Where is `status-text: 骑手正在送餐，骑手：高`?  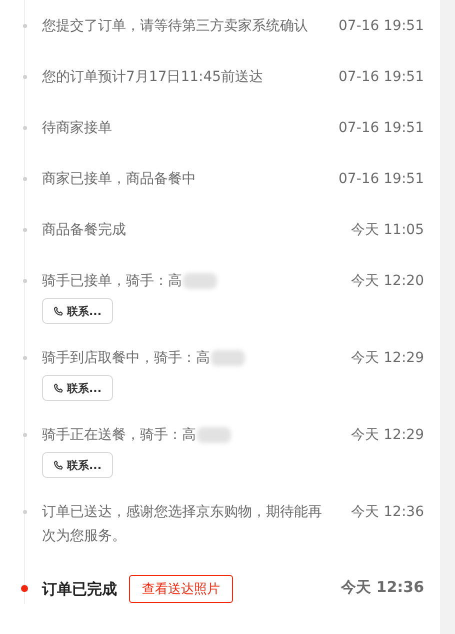
status-text: 骑手正在送餐，骑手：高 is located at coordinates (119, 435).